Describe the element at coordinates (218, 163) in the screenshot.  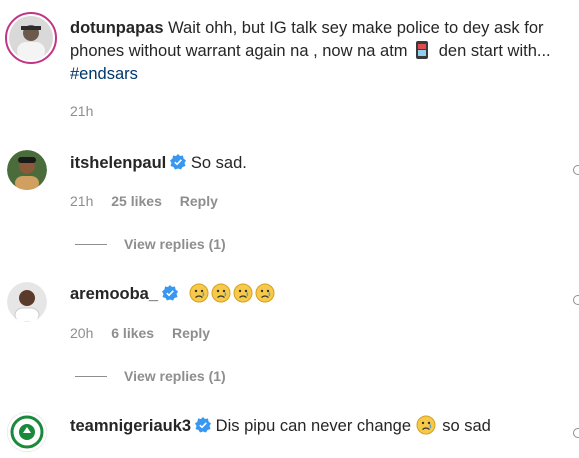
I see `comment-body: So sad.` at that location.